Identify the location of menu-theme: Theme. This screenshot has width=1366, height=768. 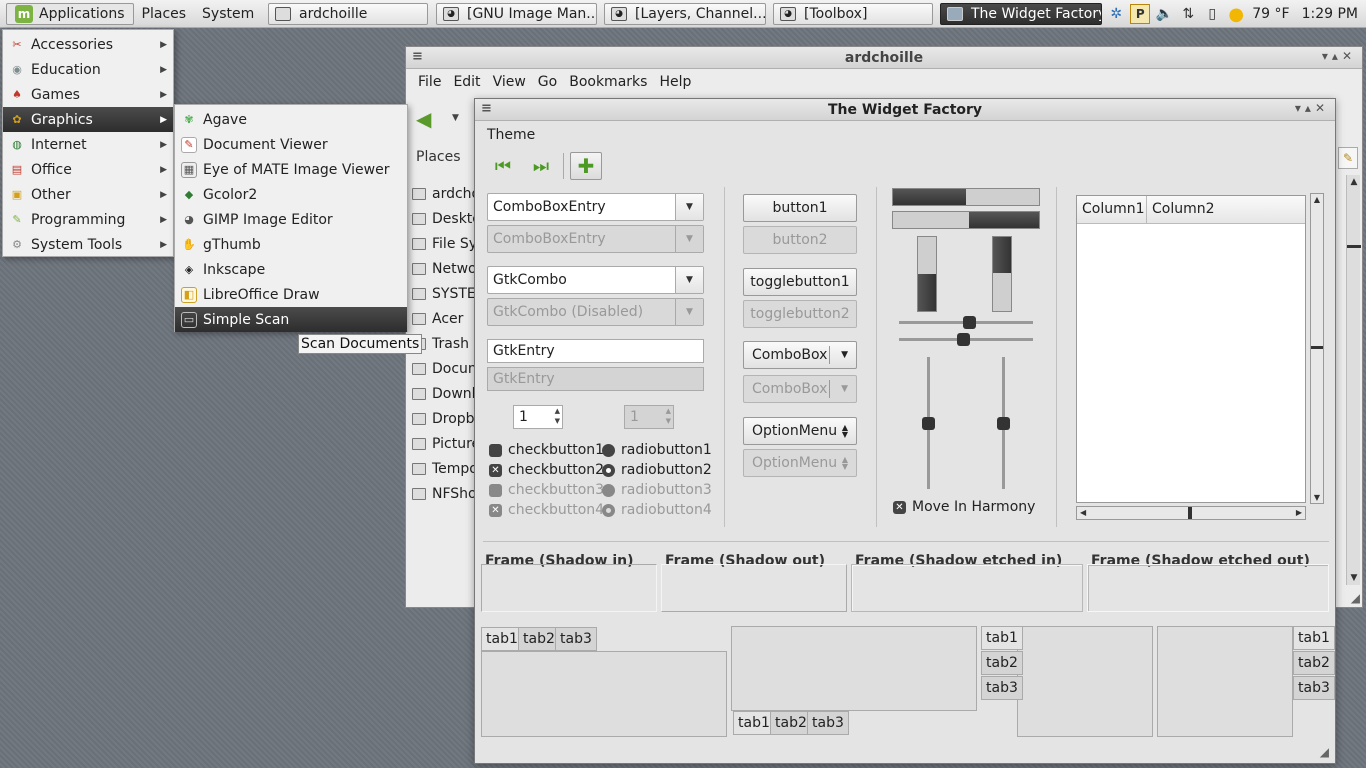
(511, 135).